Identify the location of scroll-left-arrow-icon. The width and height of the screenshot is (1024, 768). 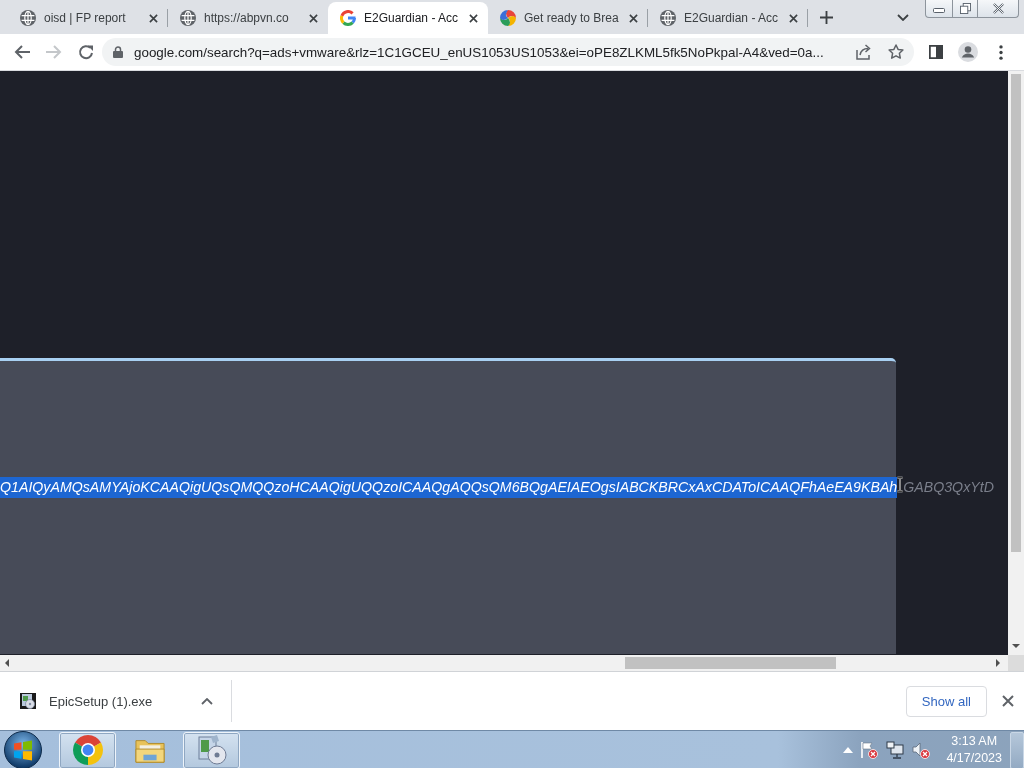
(7, 663).